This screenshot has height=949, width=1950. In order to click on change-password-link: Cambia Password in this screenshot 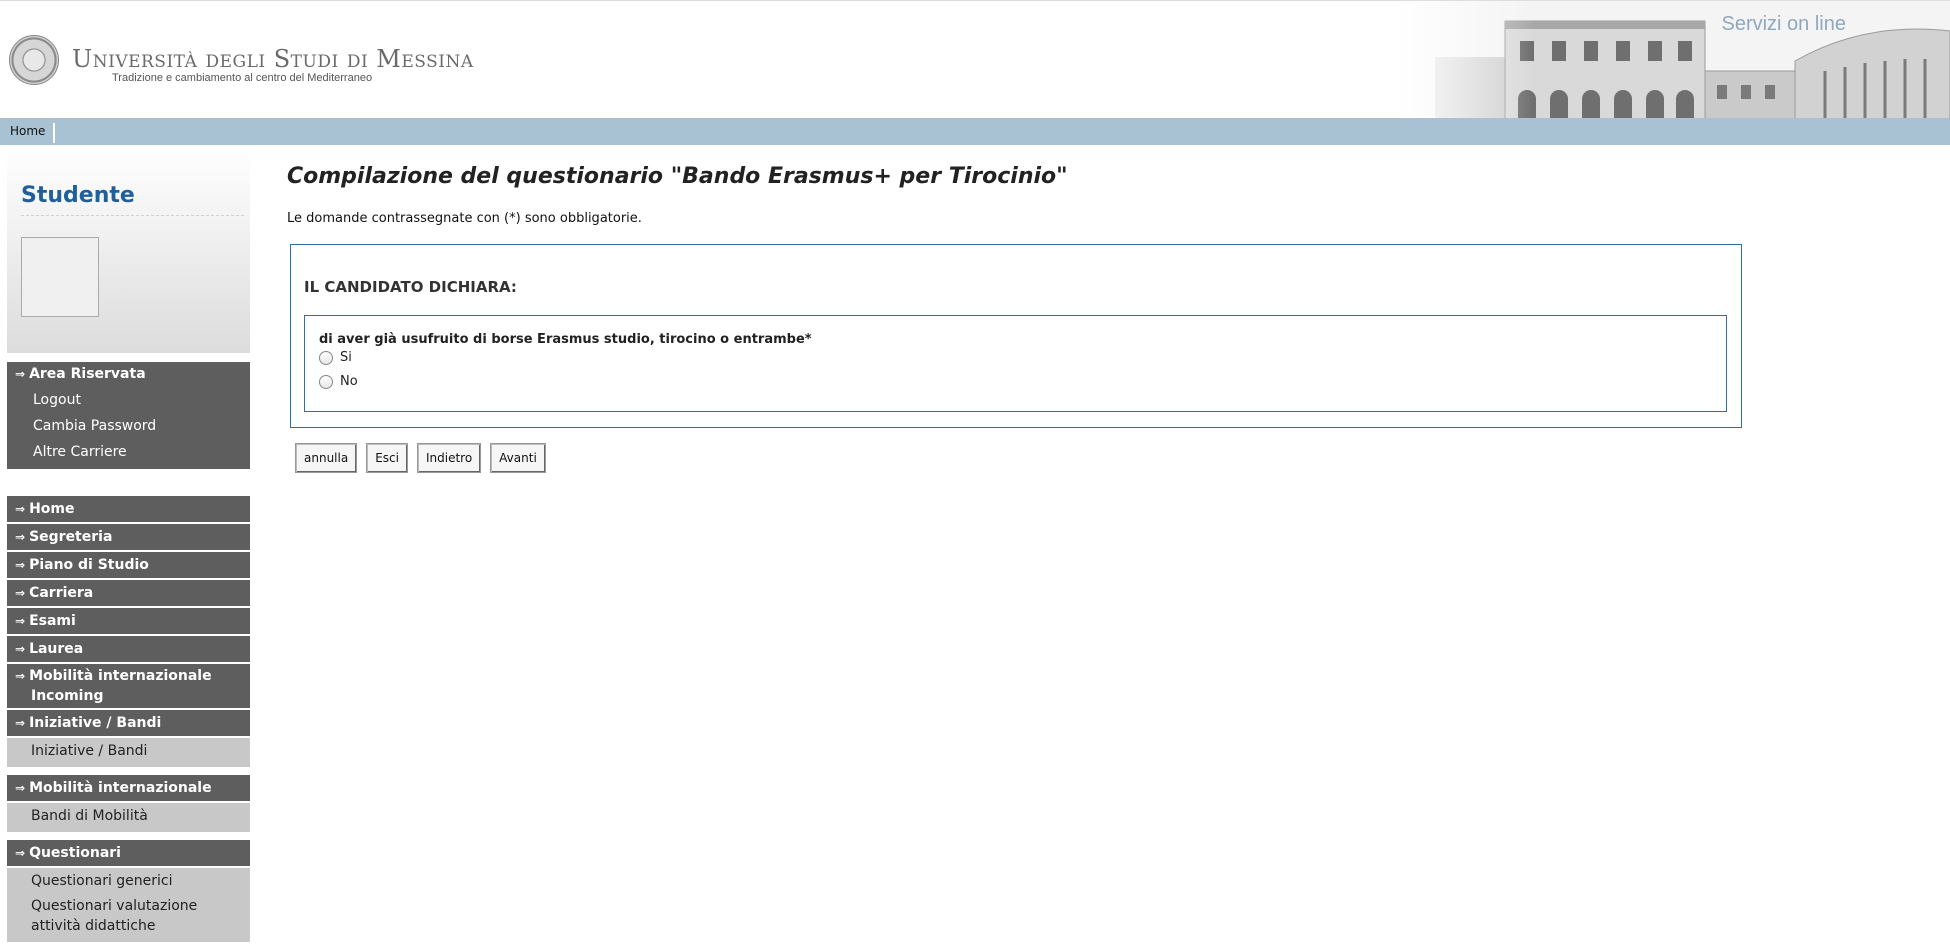, I will do `click(94, 426)`.